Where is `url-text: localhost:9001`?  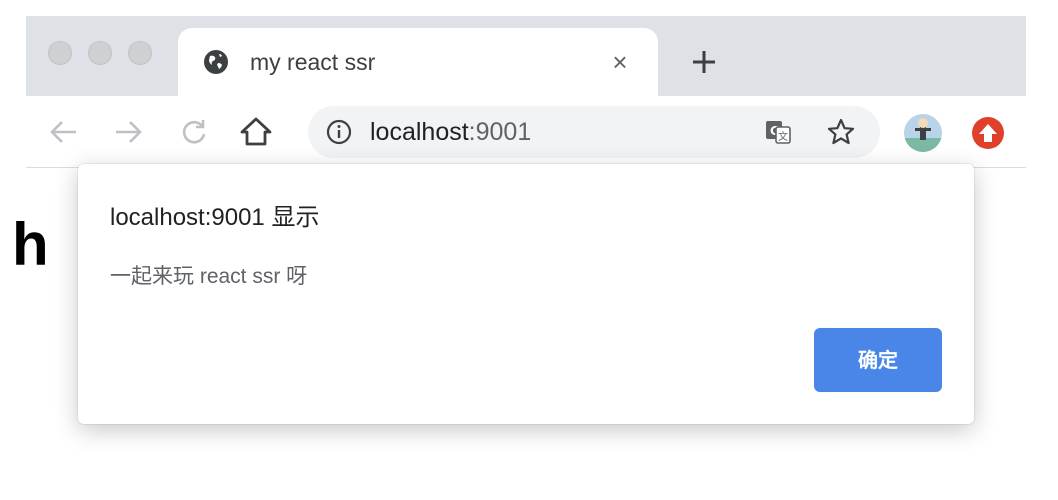 url-text: localhost:9001 is located at coordinates (450, 132).